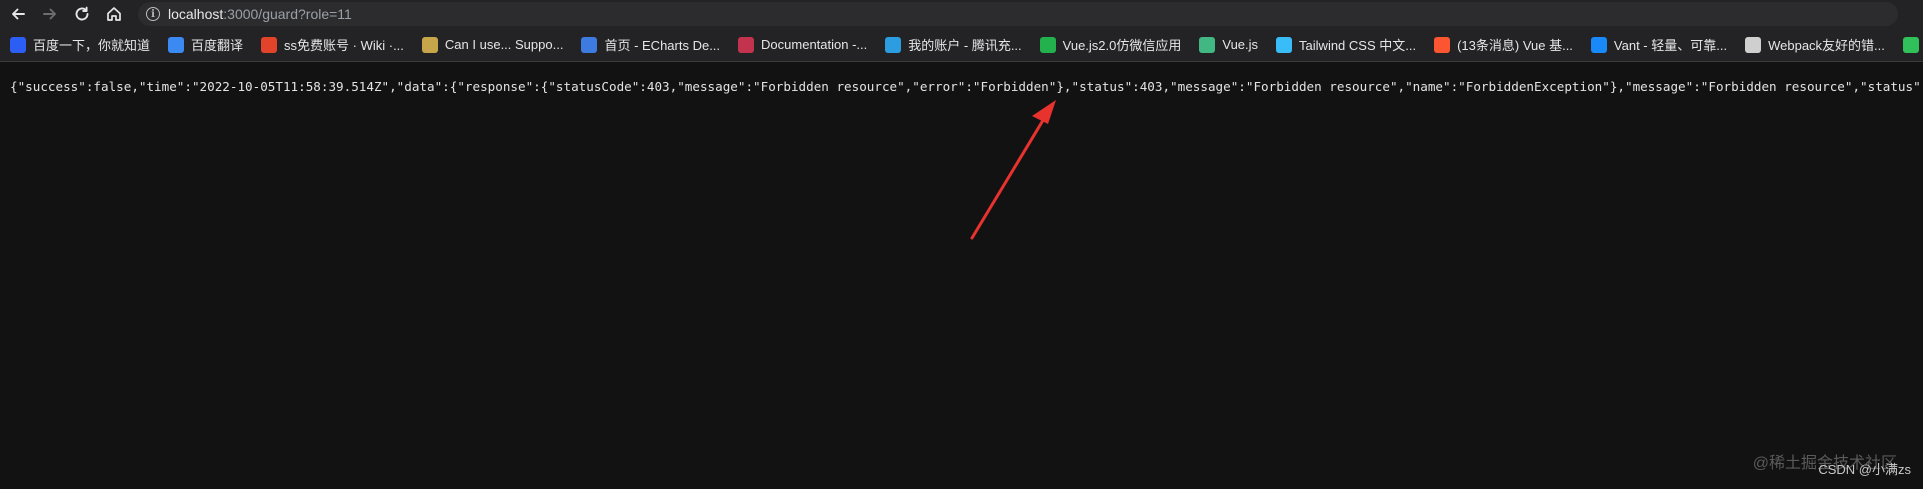 The height and width of the screenshot is (489, 1923). I want to click on wechat-icon, so click(1047, 44).